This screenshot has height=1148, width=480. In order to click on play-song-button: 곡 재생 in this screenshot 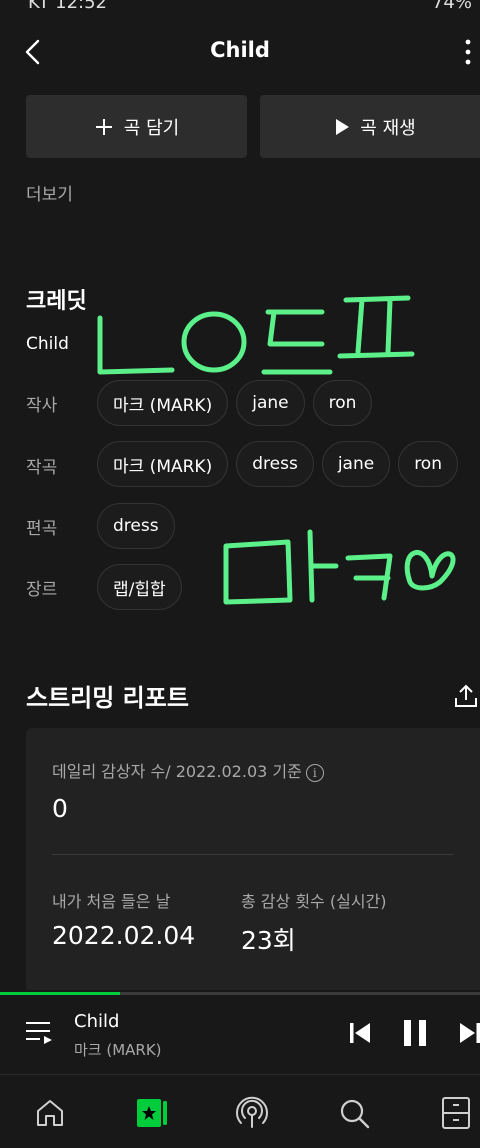, I will do `click(370, 126)`.